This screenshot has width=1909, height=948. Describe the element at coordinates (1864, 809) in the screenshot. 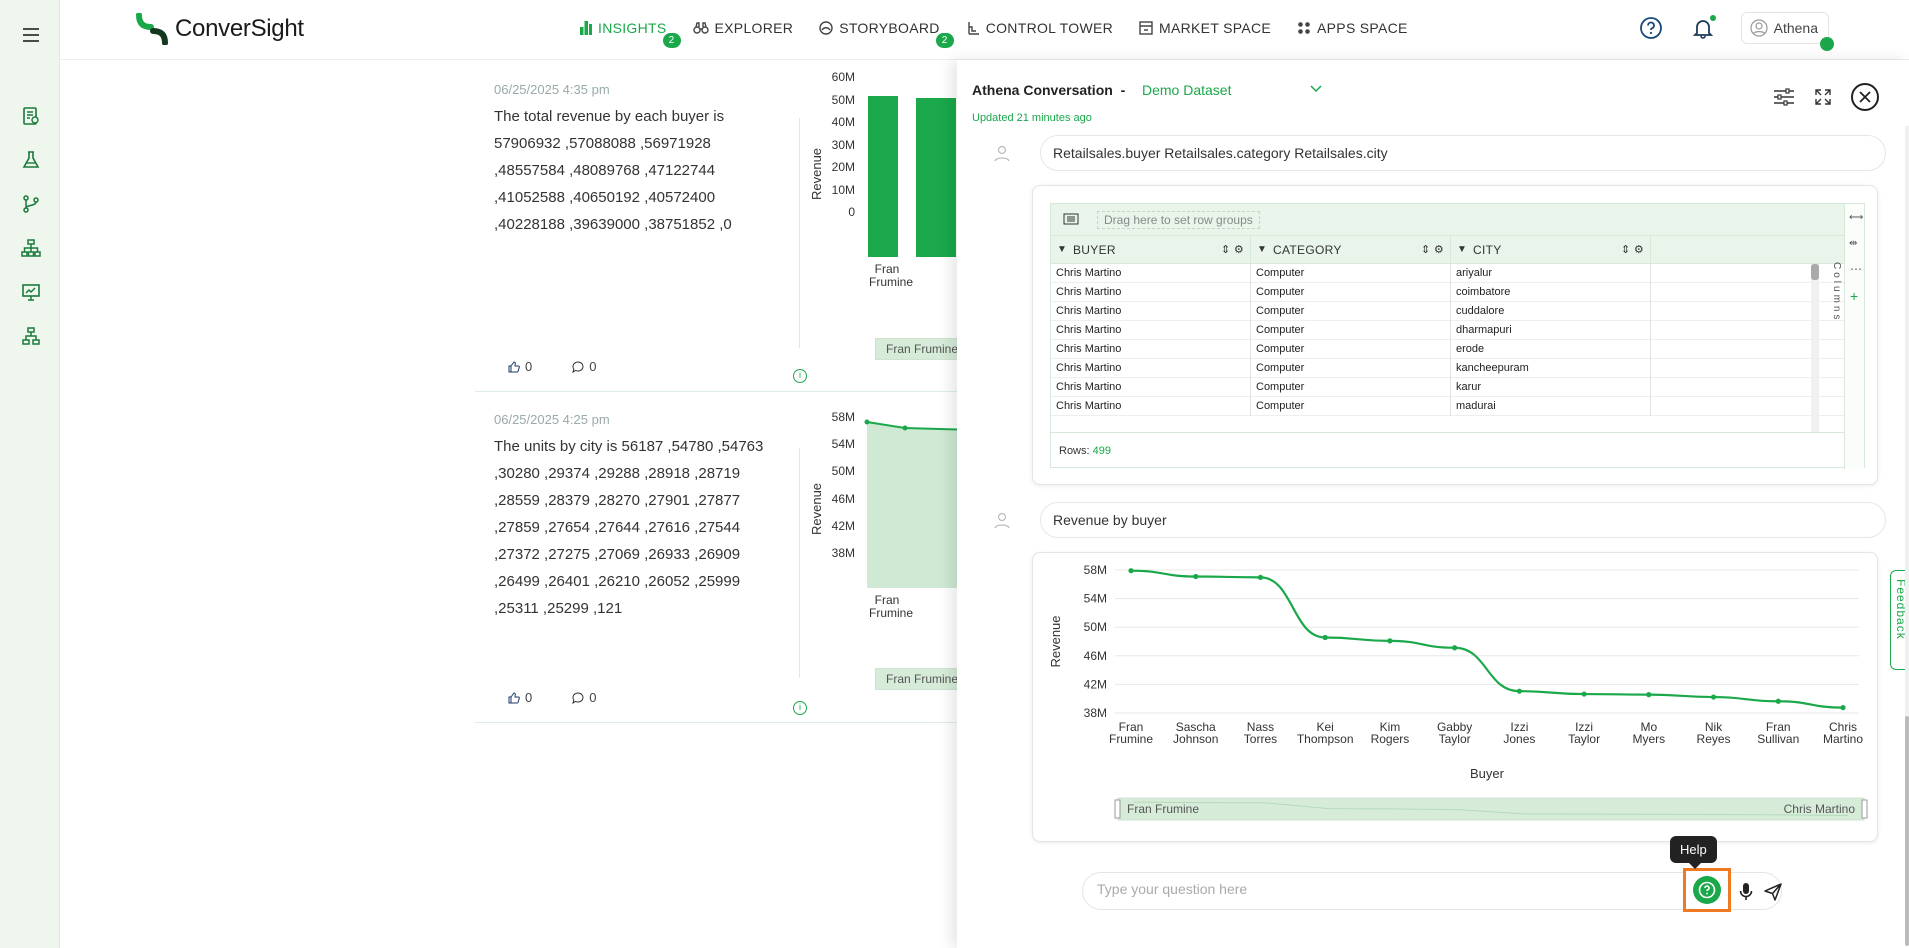

I see `navigator-handle-right` at that location.